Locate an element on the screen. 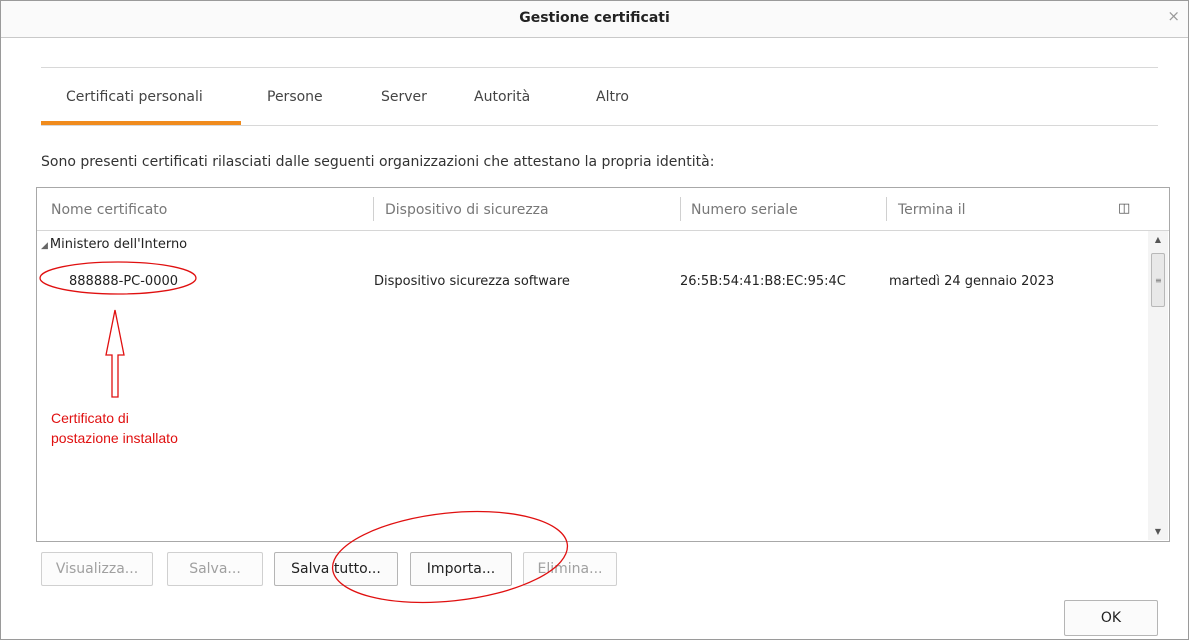 The image size is (1189, 640). tab-certificati-personali: Certificati personali is located at coordinates (134, 97).